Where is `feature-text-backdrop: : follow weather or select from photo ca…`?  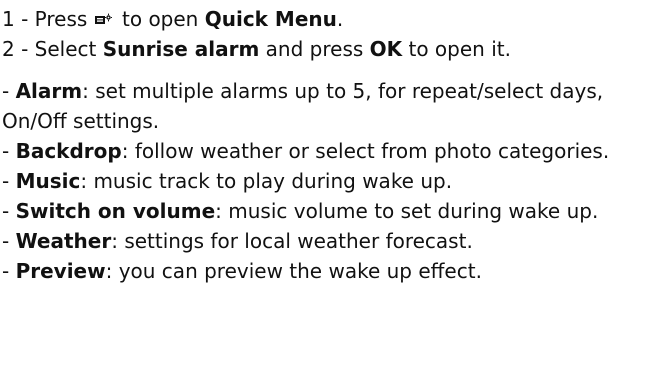
feature-text-backdrop: : follow weather or select from photo ca… is located at coordinates (365, 151).